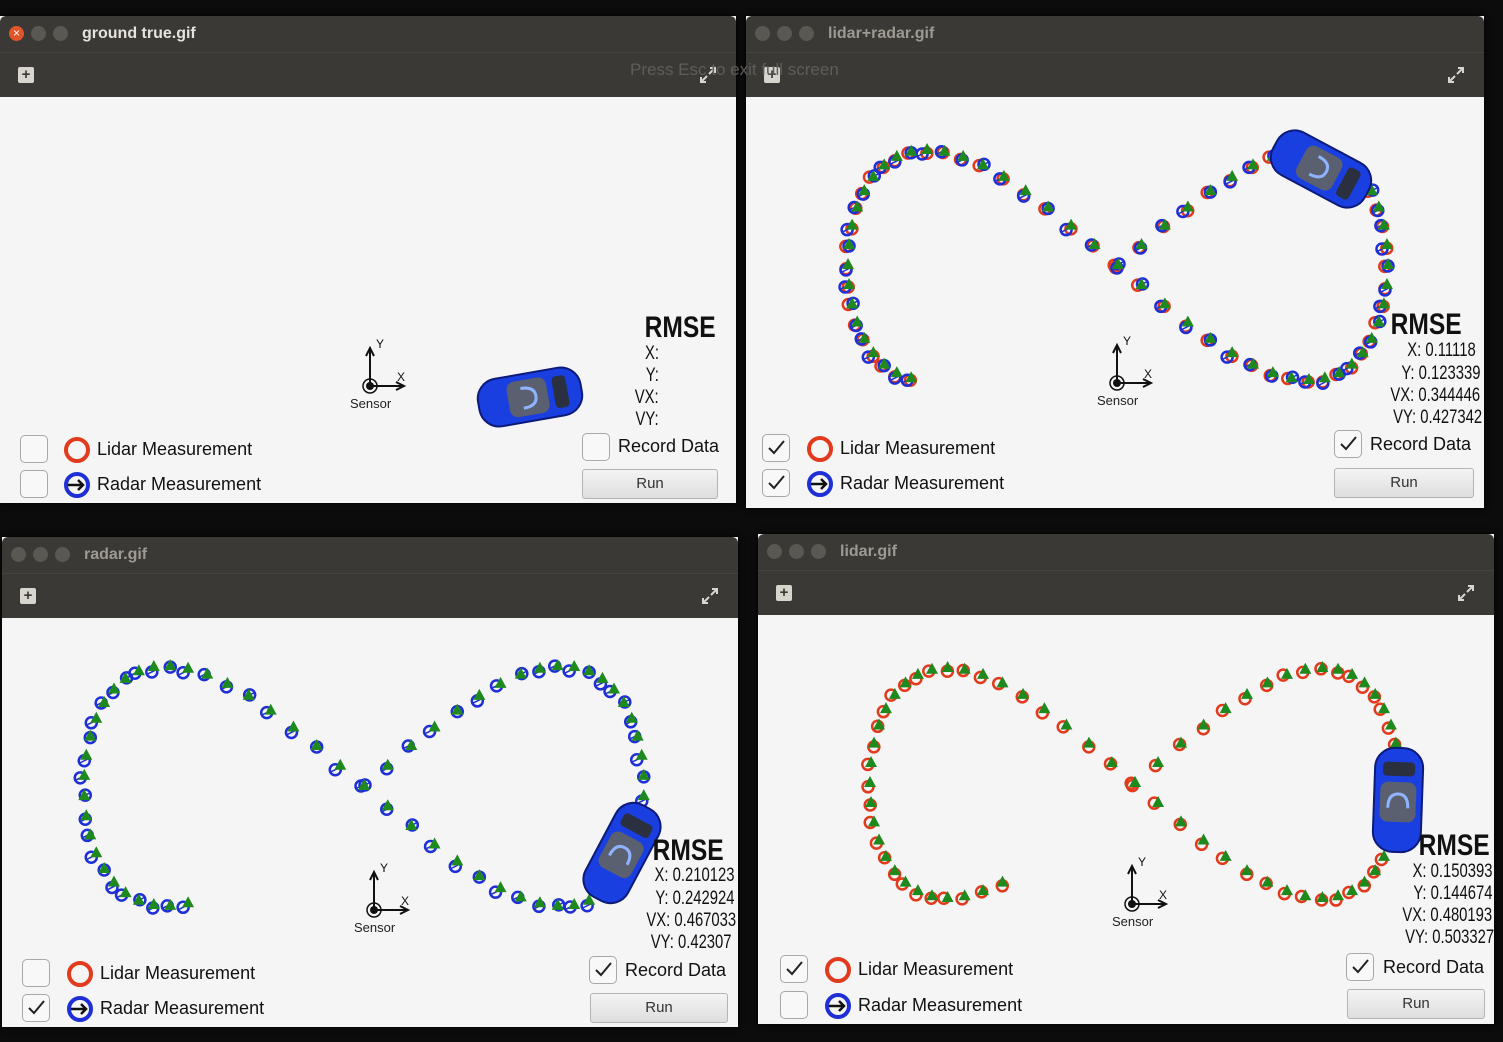  What do you see at coordinates (139, 33) in the screenshot?
I see `window-title: ground true.gif` at bounding box center [139, 33].